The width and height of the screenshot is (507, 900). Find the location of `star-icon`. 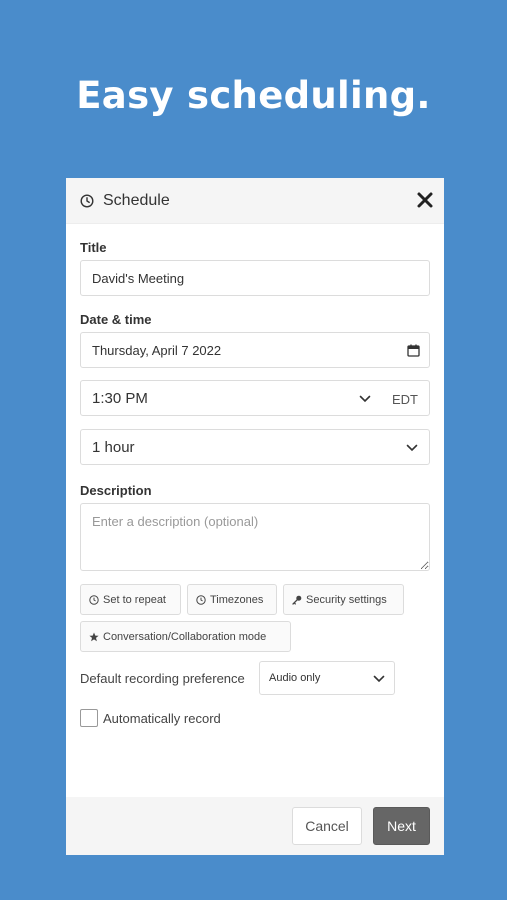

star-icon is located at coordinates (94, 636).